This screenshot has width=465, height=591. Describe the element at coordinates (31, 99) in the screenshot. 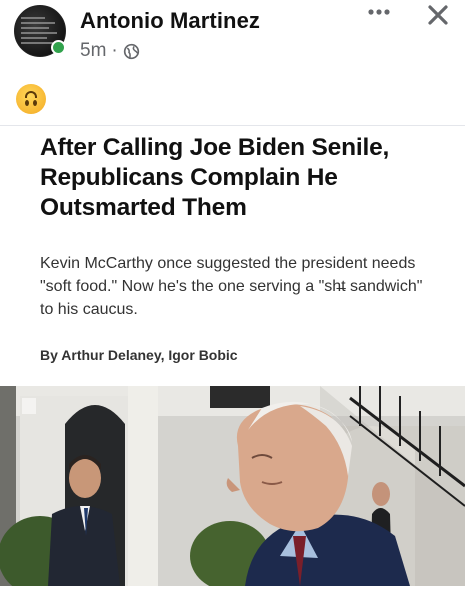

I see `upside-down-face-emoji` at that location.